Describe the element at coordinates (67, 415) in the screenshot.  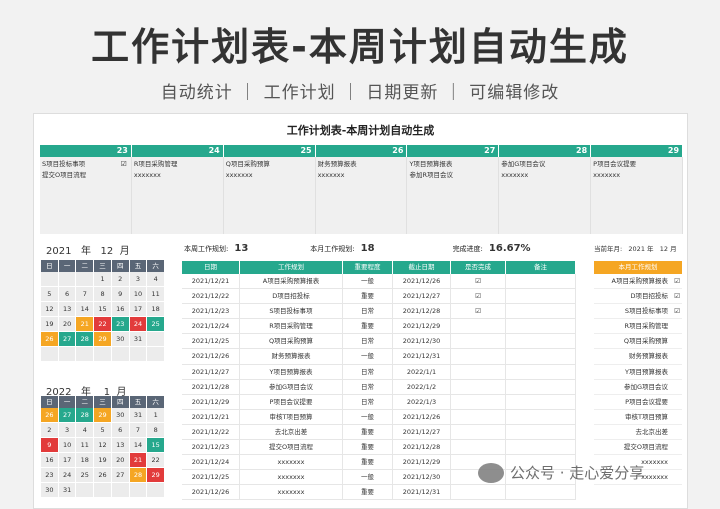
I see `calendar-day: 27` at that location.